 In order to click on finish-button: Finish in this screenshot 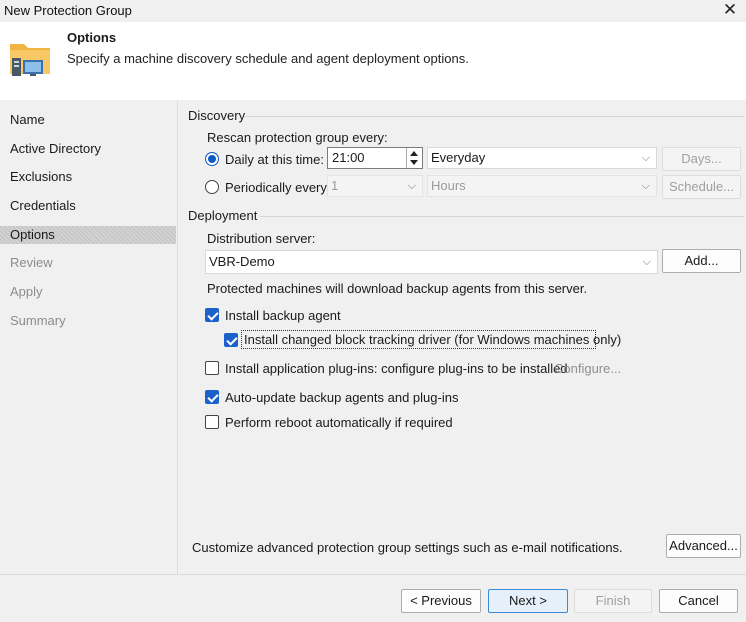, I will do `click(613, 601)`.